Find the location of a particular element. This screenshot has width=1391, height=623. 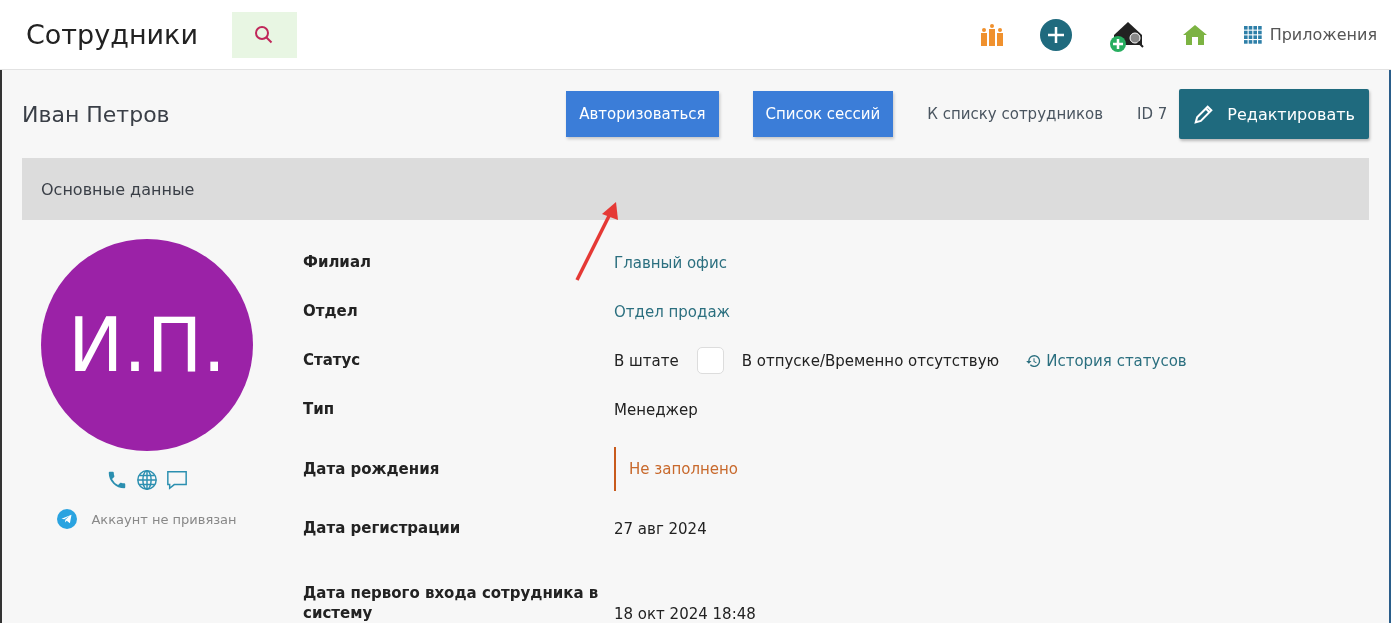

search-icon is located at coordinates (264, 34).